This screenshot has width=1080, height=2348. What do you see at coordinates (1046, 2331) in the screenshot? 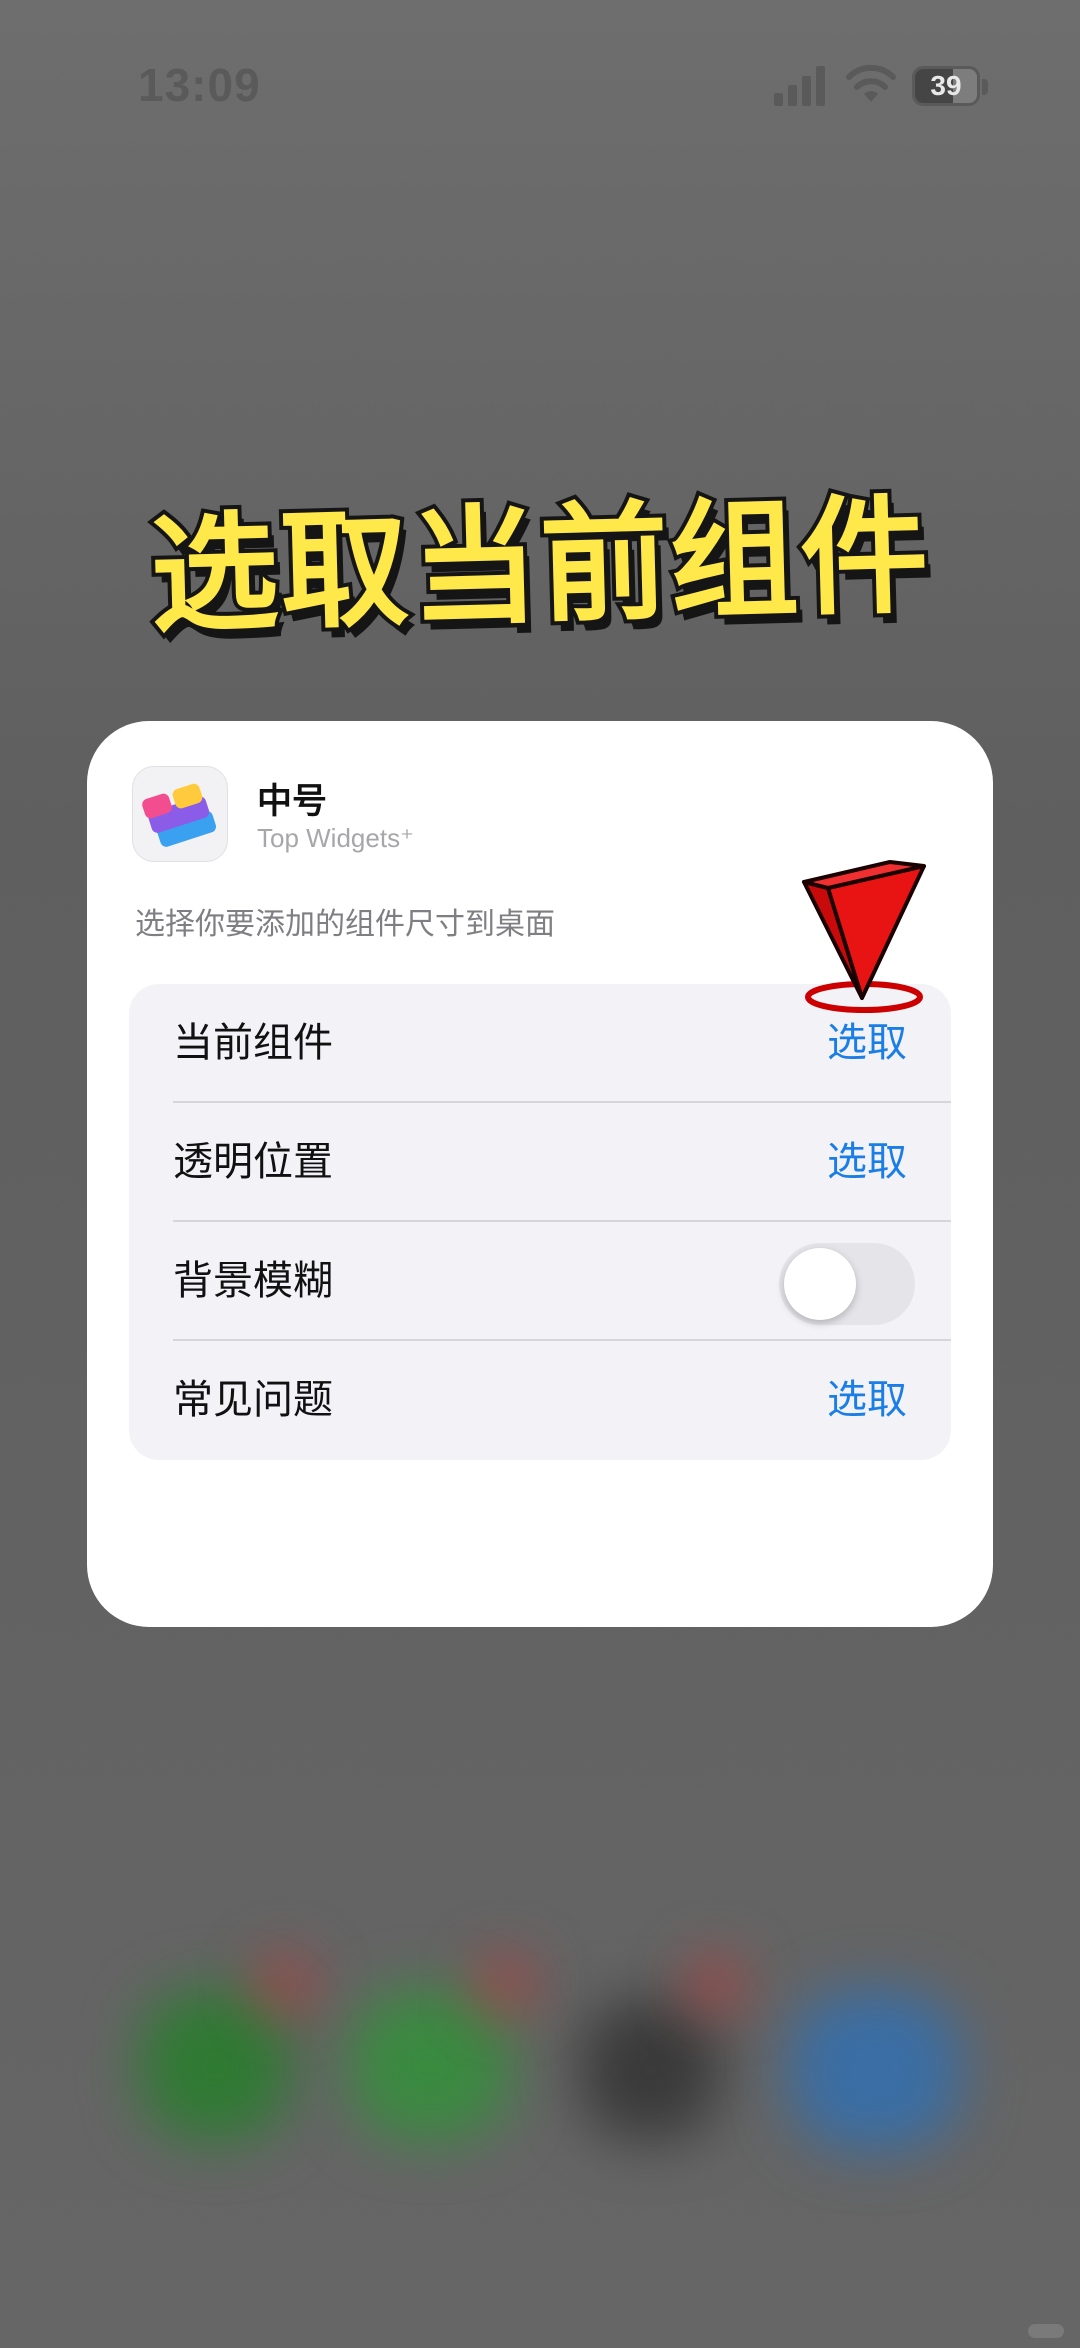
I see `home-indicator` at bounding box center [1046, 2331].